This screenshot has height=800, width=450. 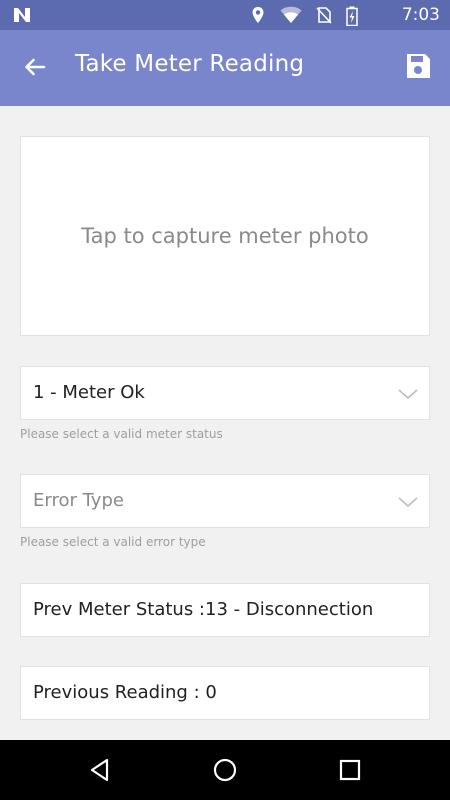 What do you see at coordinates (100, 770) in the screenshot?
I see `nav-back-icon` at bounding box center [100, 770].